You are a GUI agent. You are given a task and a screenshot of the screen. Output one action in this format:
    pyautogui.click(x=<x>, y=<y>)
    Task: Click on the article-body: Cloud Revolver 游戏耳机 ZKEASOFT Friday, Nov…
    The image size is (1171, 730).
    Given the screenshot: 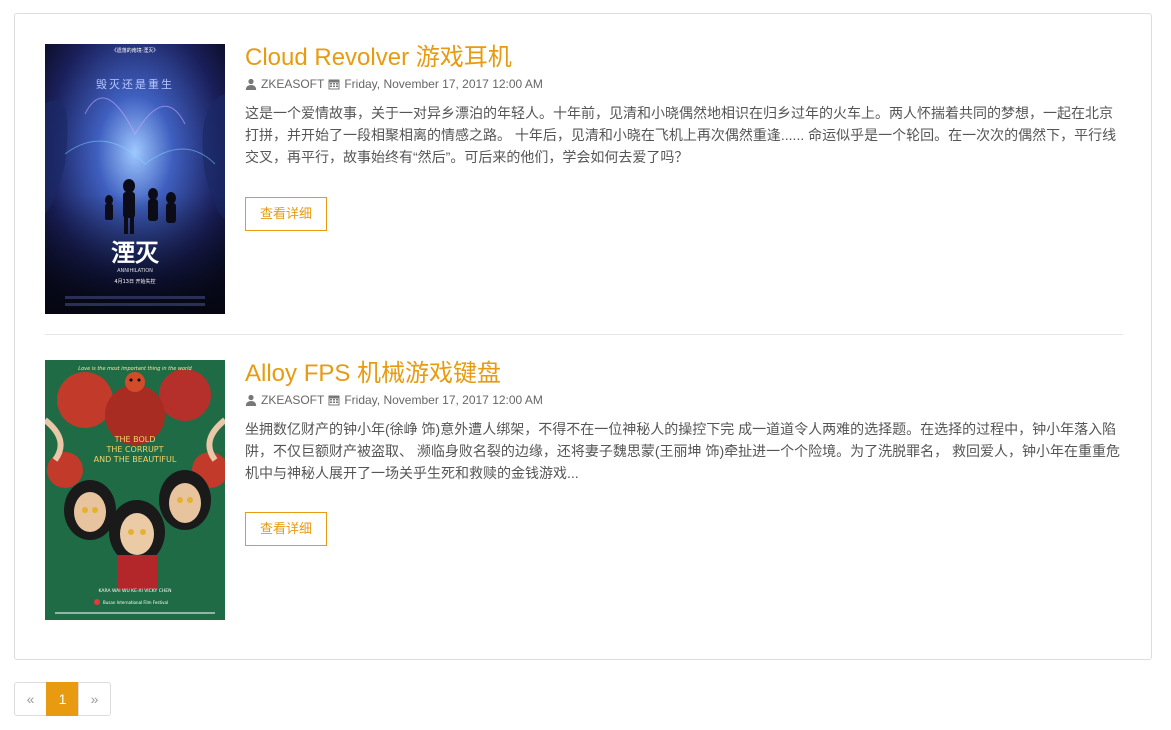 What is the action you would take?
    pyautogui.click(x=685, y=106)
    